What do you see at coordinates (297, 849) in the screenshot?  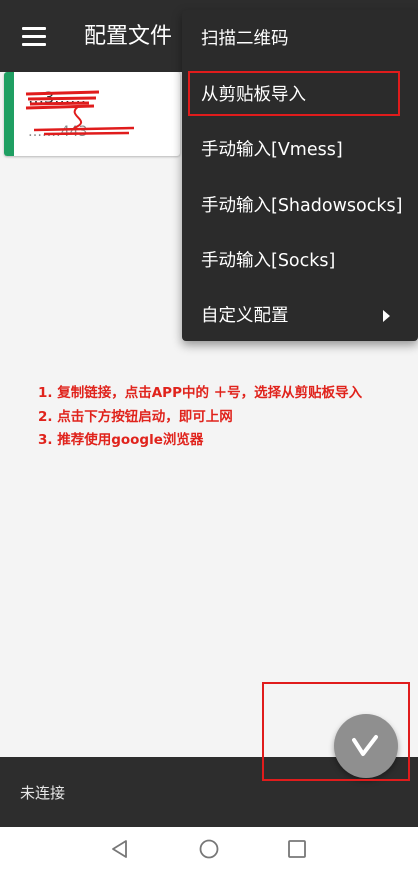 I see `recent-apps-icon` at bounding box center [297, 849].